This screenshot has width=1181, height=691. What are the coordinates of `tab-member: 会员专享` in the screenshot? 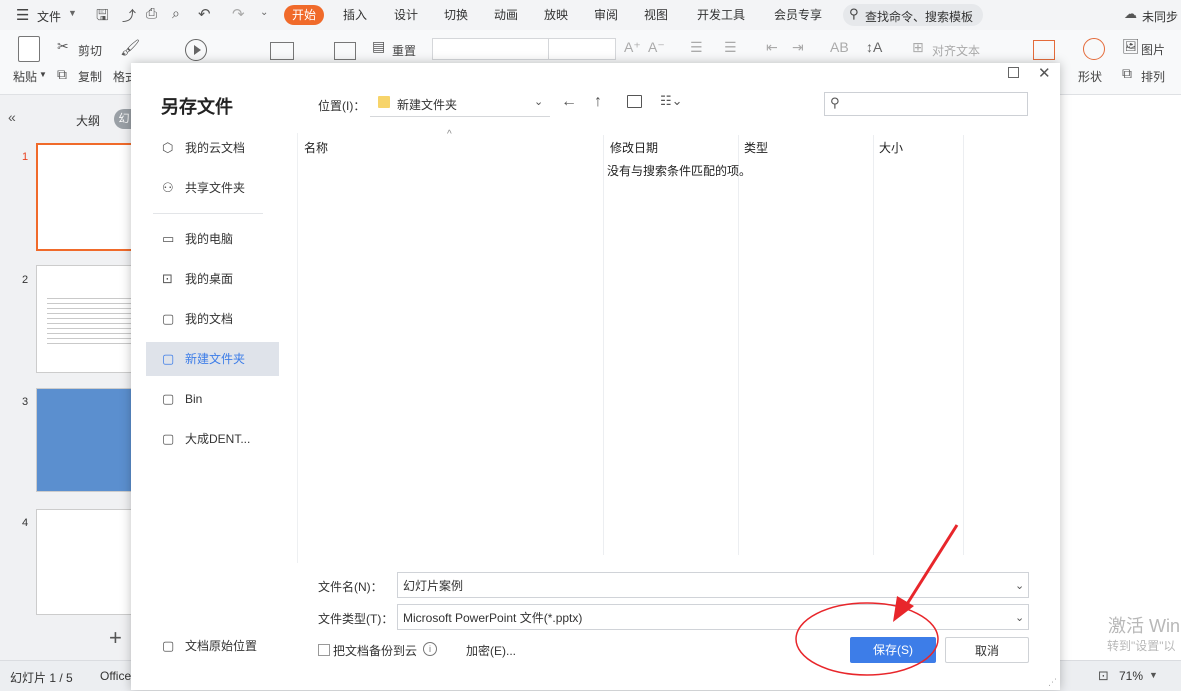 It's located at (798, 15).